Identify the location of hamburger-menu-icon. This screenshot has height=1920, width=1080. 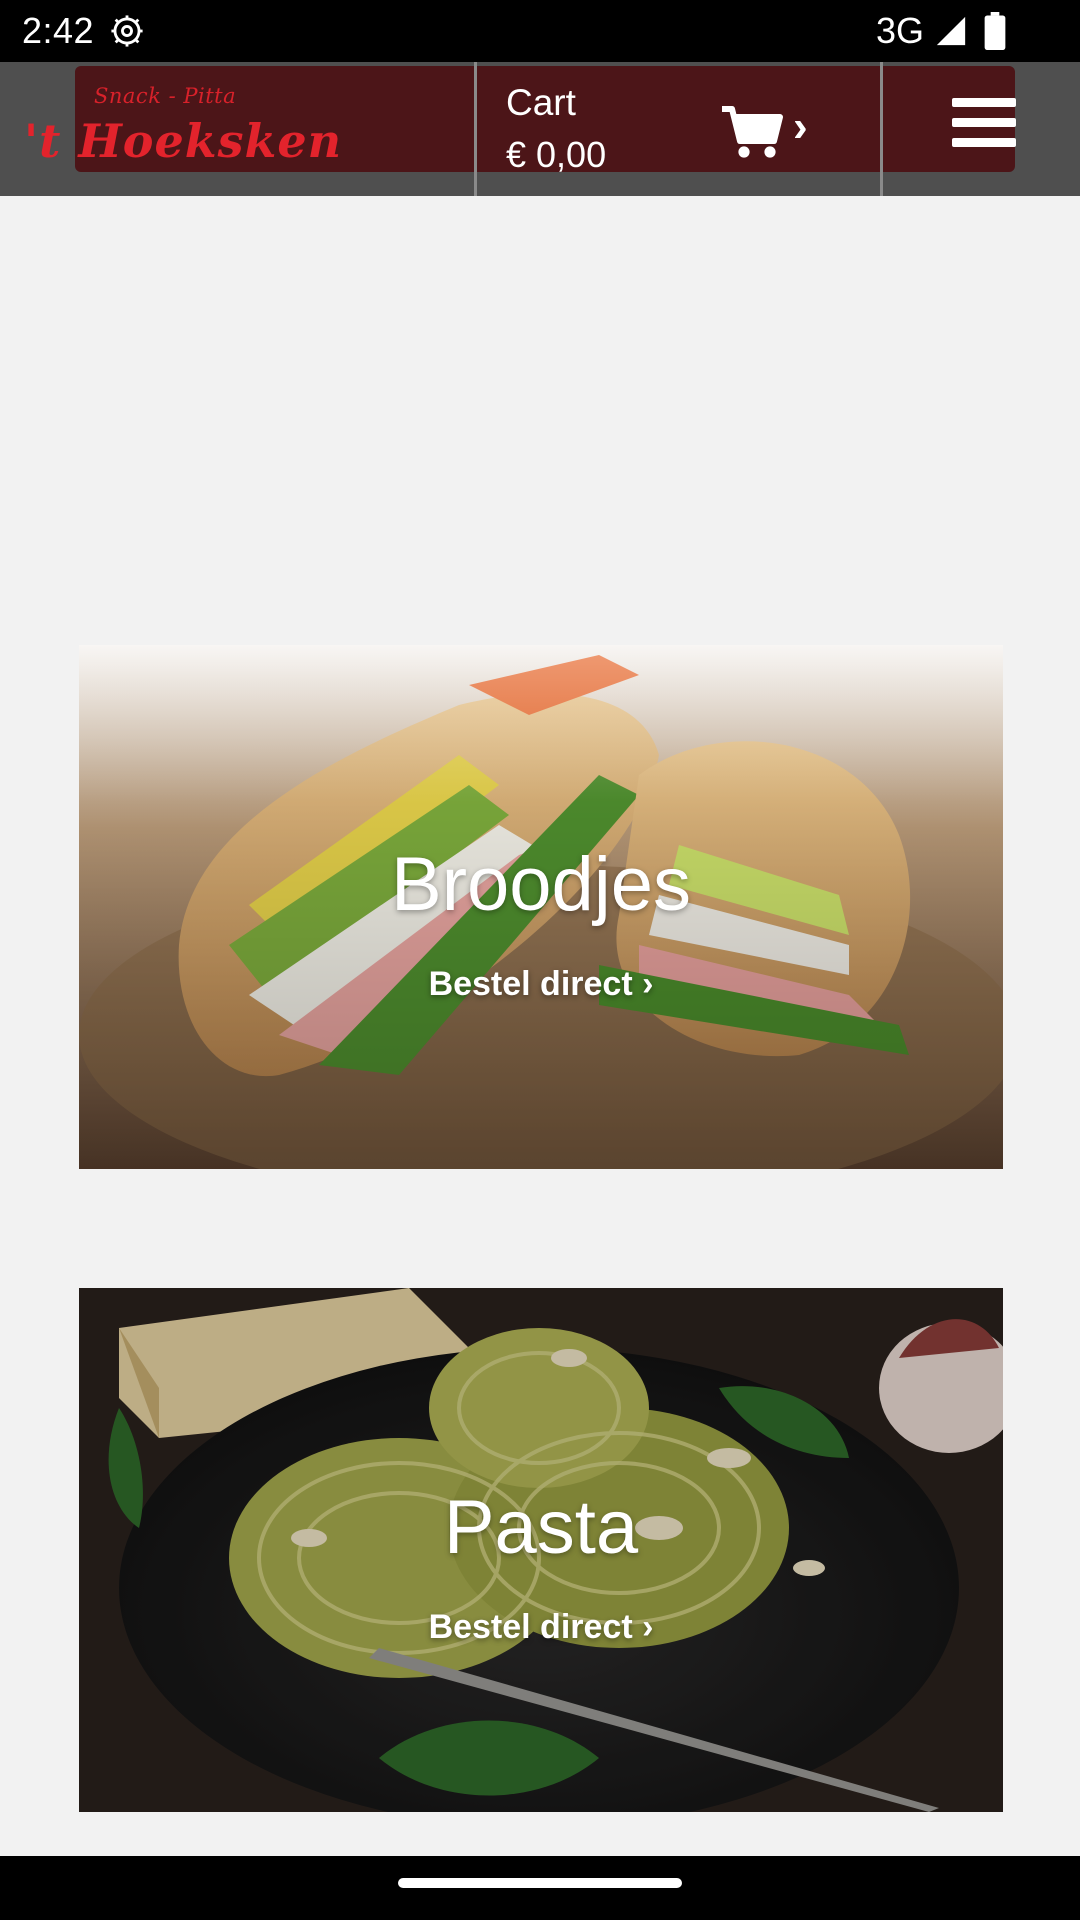
(984, 127).